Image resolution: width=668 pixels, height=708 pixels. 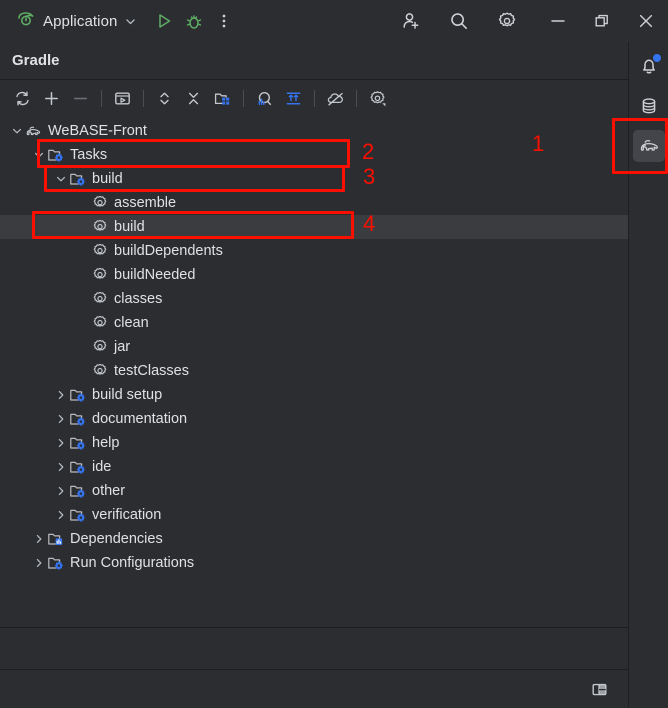 I want to click on tree-row: buildNeeded, so click(x=314, y=275).